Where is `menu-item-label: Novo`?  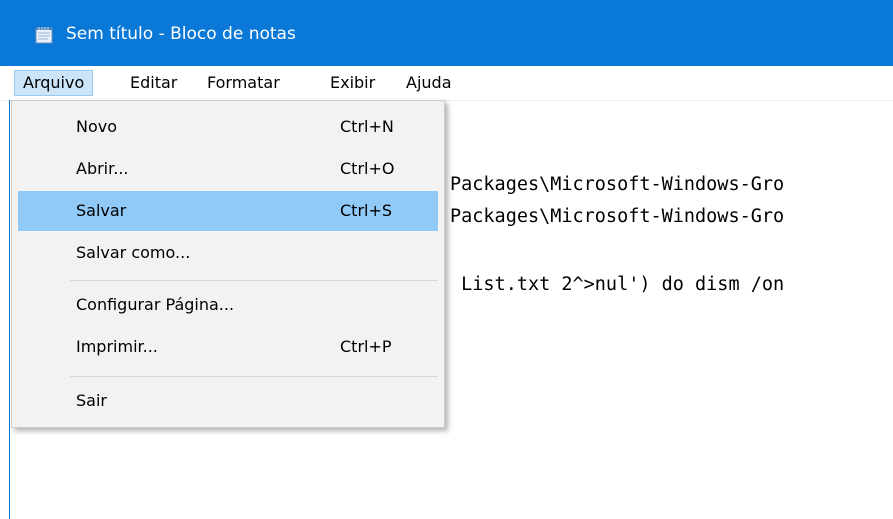 menu-item-label: Novo is located at coordinates (97, 126).